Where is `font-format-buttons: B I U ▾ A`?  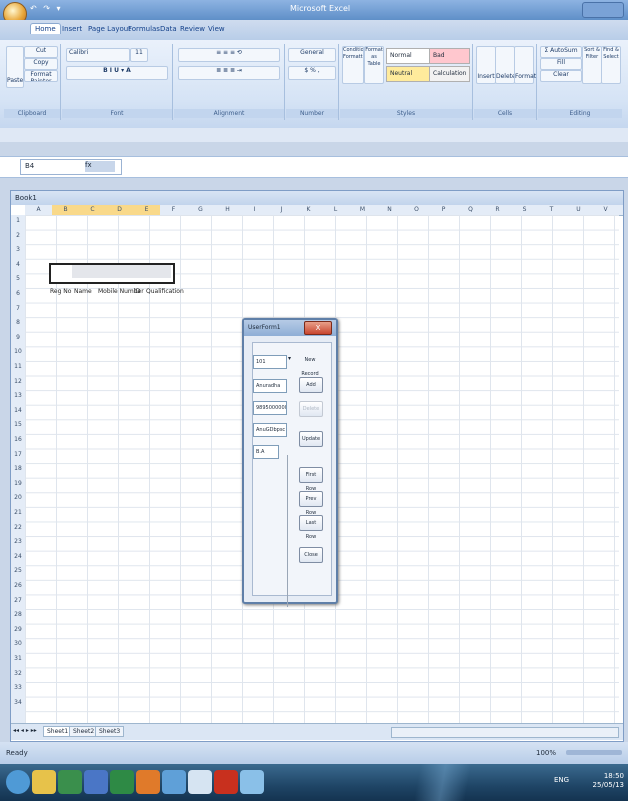 font-format-buttons: B I U ▾ A is located at coordinates (117, 73).